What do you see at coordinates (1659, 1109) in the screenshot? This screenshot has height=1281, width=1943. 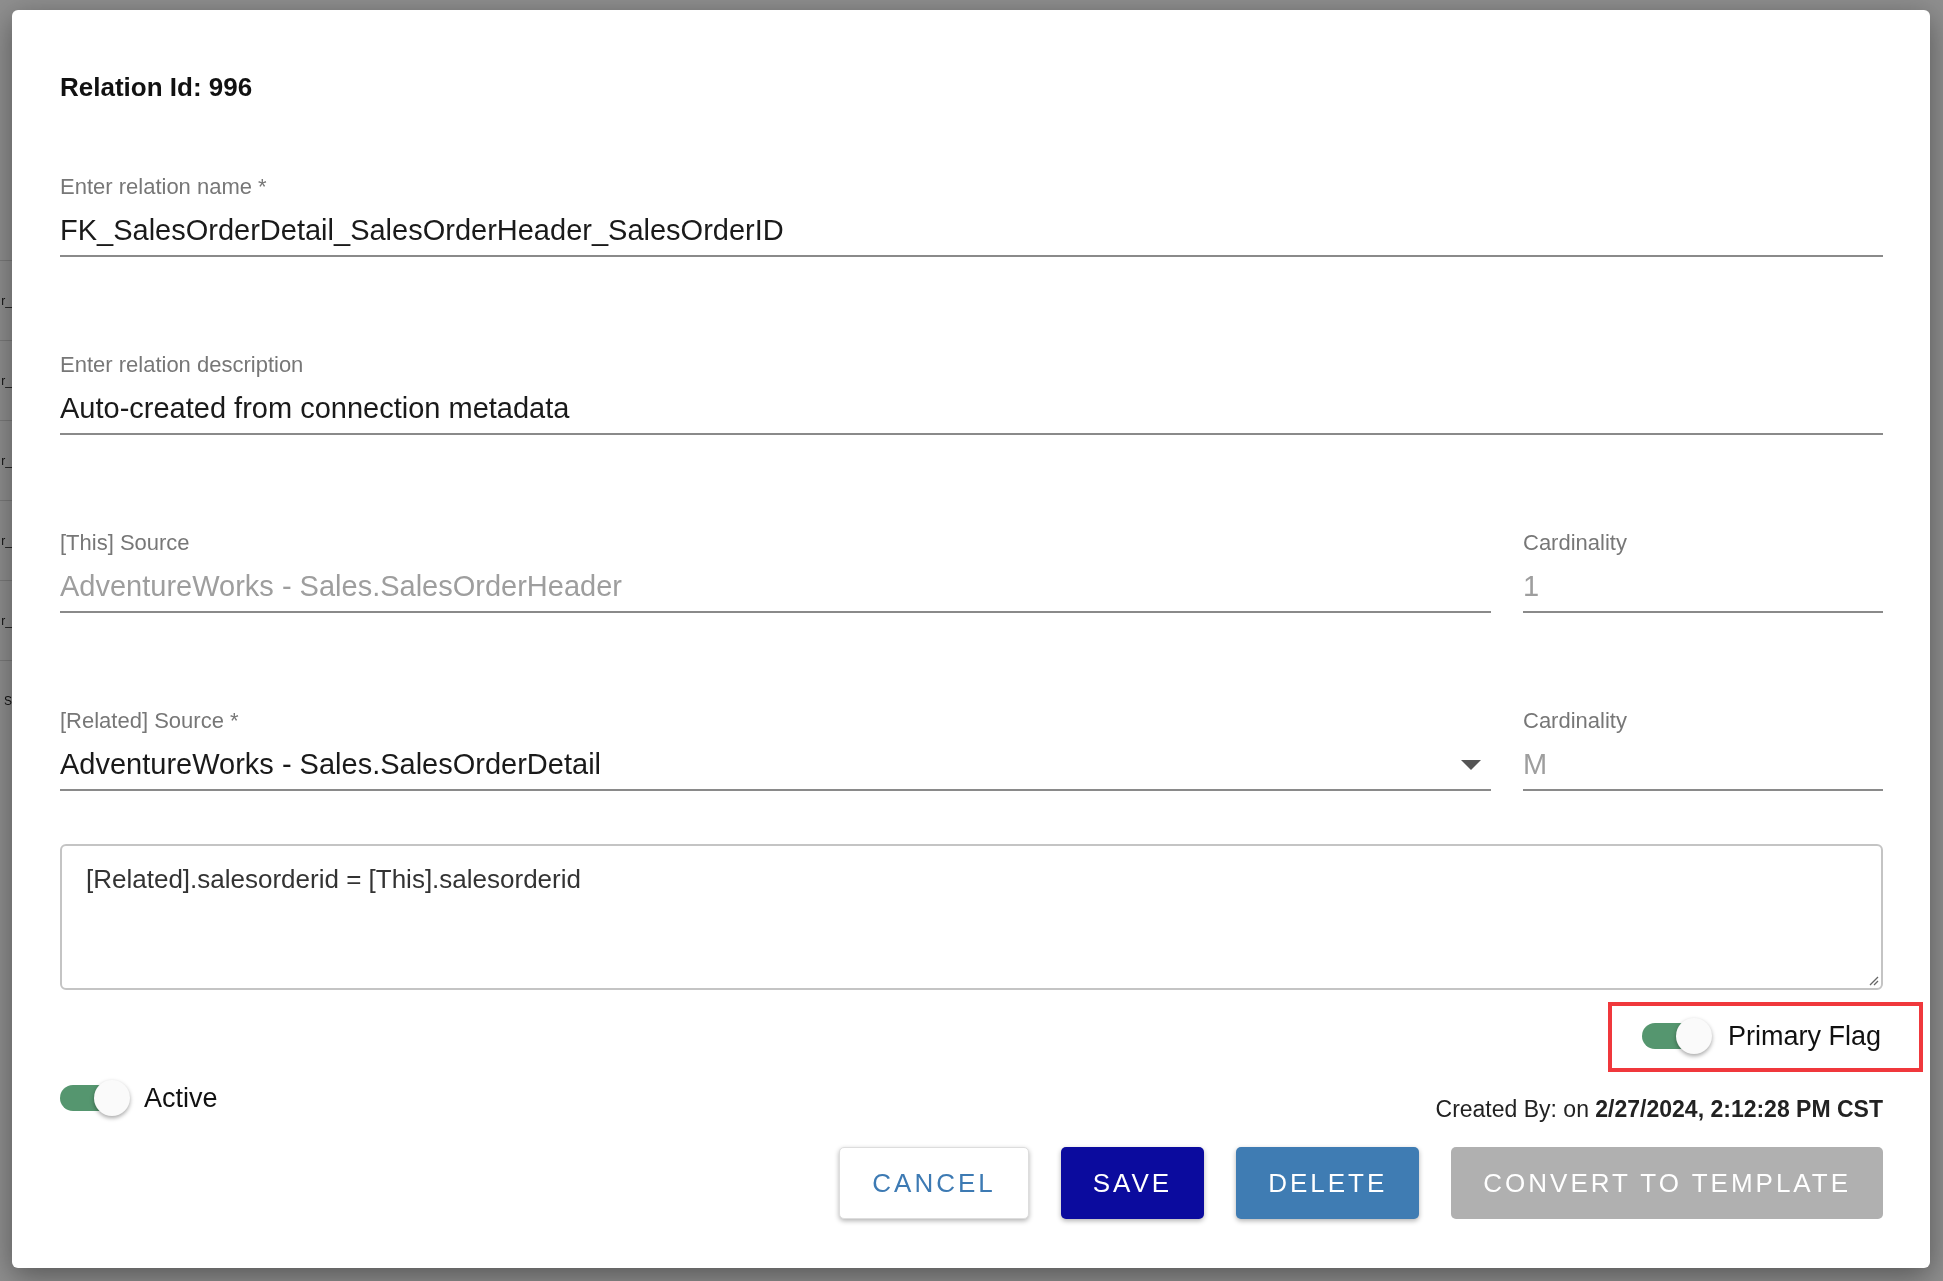 I see `created-by-text: Created By: on 2/27/2024, 2:12:28 PM CST` at bounding box center [1659, 1109].